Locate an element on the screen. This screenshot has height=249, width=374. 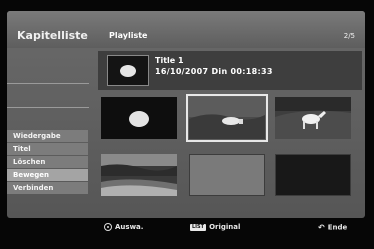
menu-item-loeschen: Löschen is located at coordinates (47, 162).